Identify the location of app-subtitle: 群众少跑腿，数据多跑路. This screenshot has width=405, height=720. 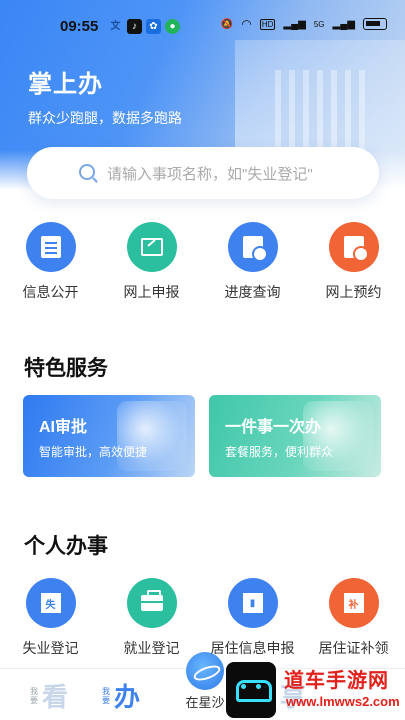
(105, 118).